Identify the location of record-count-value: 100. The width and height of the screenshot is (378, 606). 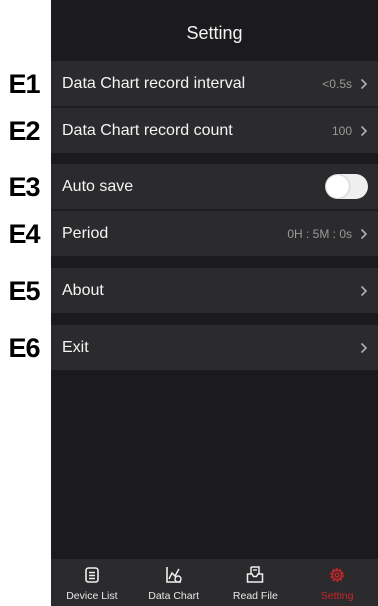
(341, 130).